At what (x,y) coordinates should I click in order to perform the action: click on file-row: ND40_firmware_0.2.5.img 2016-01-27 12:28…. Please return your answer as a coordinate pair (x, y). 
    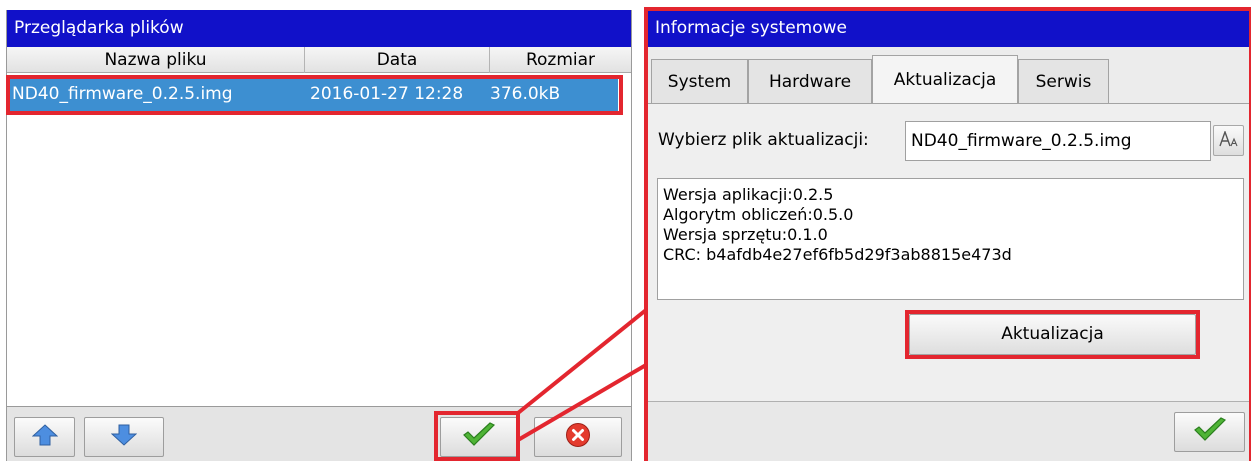
    Looking at the image, I should click on (313, 94).